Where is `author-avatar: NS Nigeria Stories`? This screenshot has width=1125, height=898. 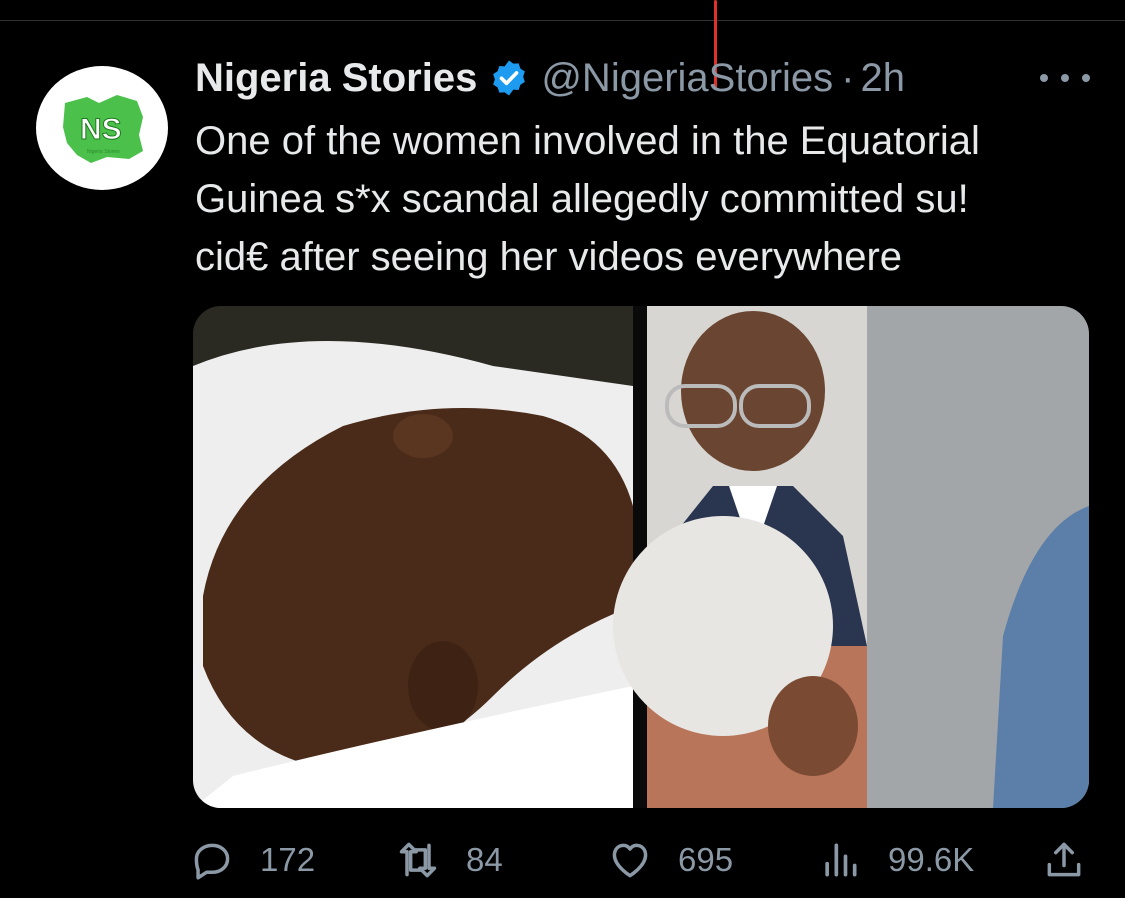 author-avatar: NS Nigeria Stories is located at coordinates (102, 128).